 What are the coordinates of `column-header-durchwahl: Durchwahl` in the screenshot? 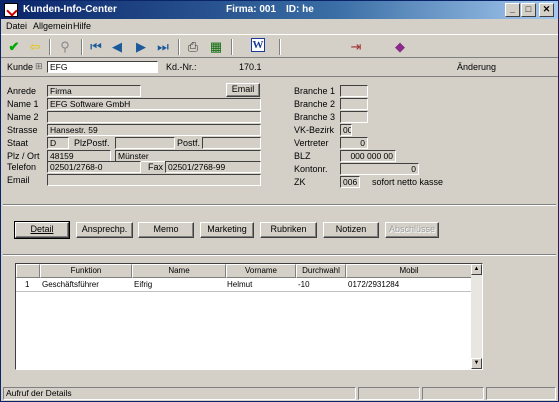 It's located at (321, 271).